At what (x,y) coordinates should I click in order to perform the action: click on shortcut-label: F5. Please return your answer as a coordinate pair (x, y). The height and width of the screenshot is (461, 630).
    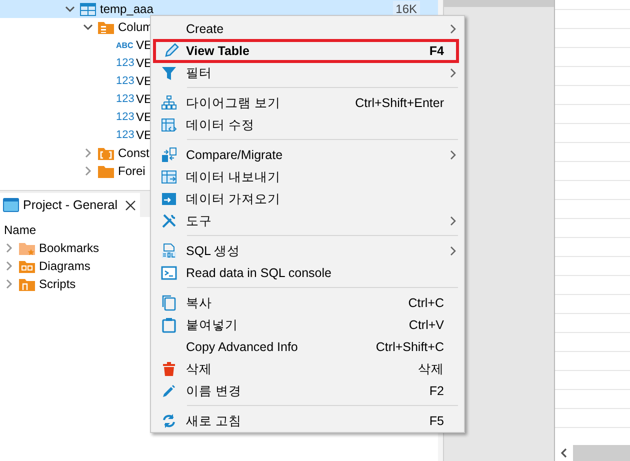
    Looking at the image, I should click on (436, 421).